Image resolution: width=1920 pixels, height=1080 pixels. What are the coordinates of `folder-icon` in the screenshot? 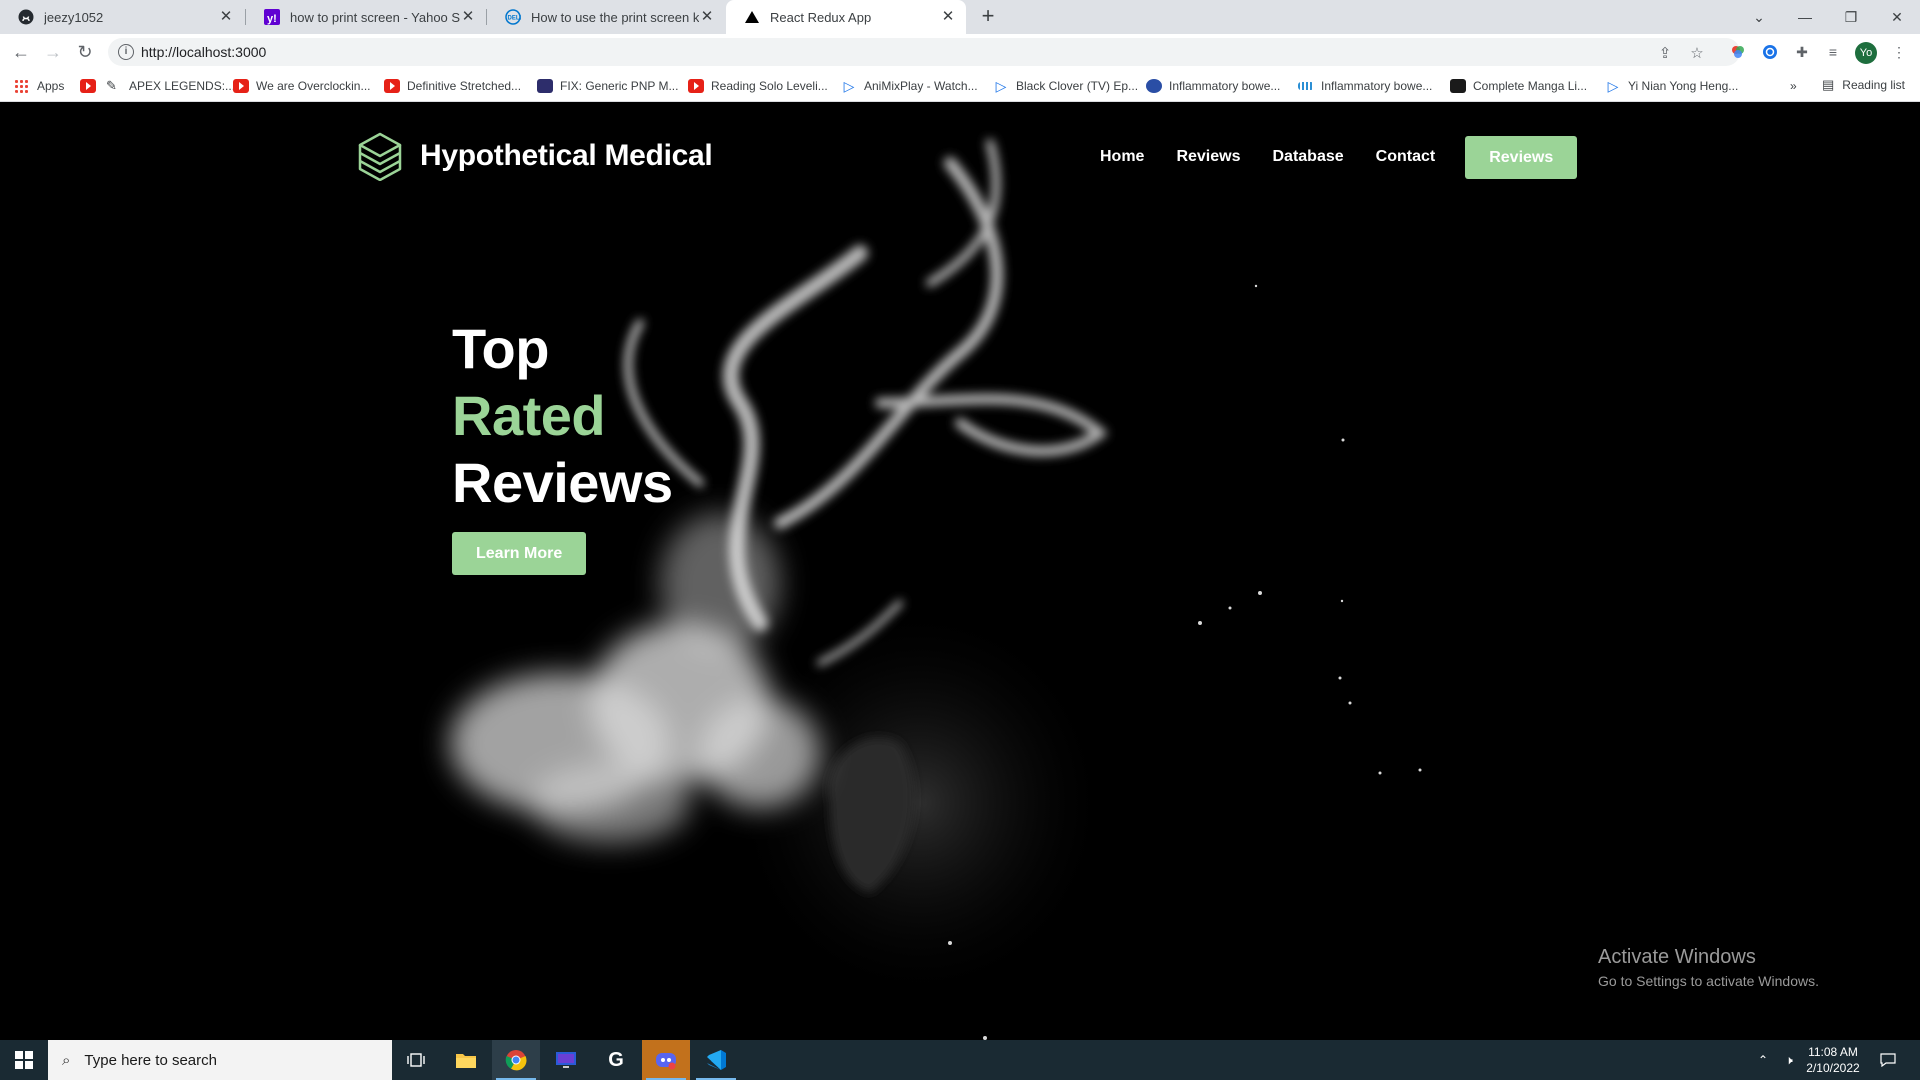 It's located at (466, 1061).